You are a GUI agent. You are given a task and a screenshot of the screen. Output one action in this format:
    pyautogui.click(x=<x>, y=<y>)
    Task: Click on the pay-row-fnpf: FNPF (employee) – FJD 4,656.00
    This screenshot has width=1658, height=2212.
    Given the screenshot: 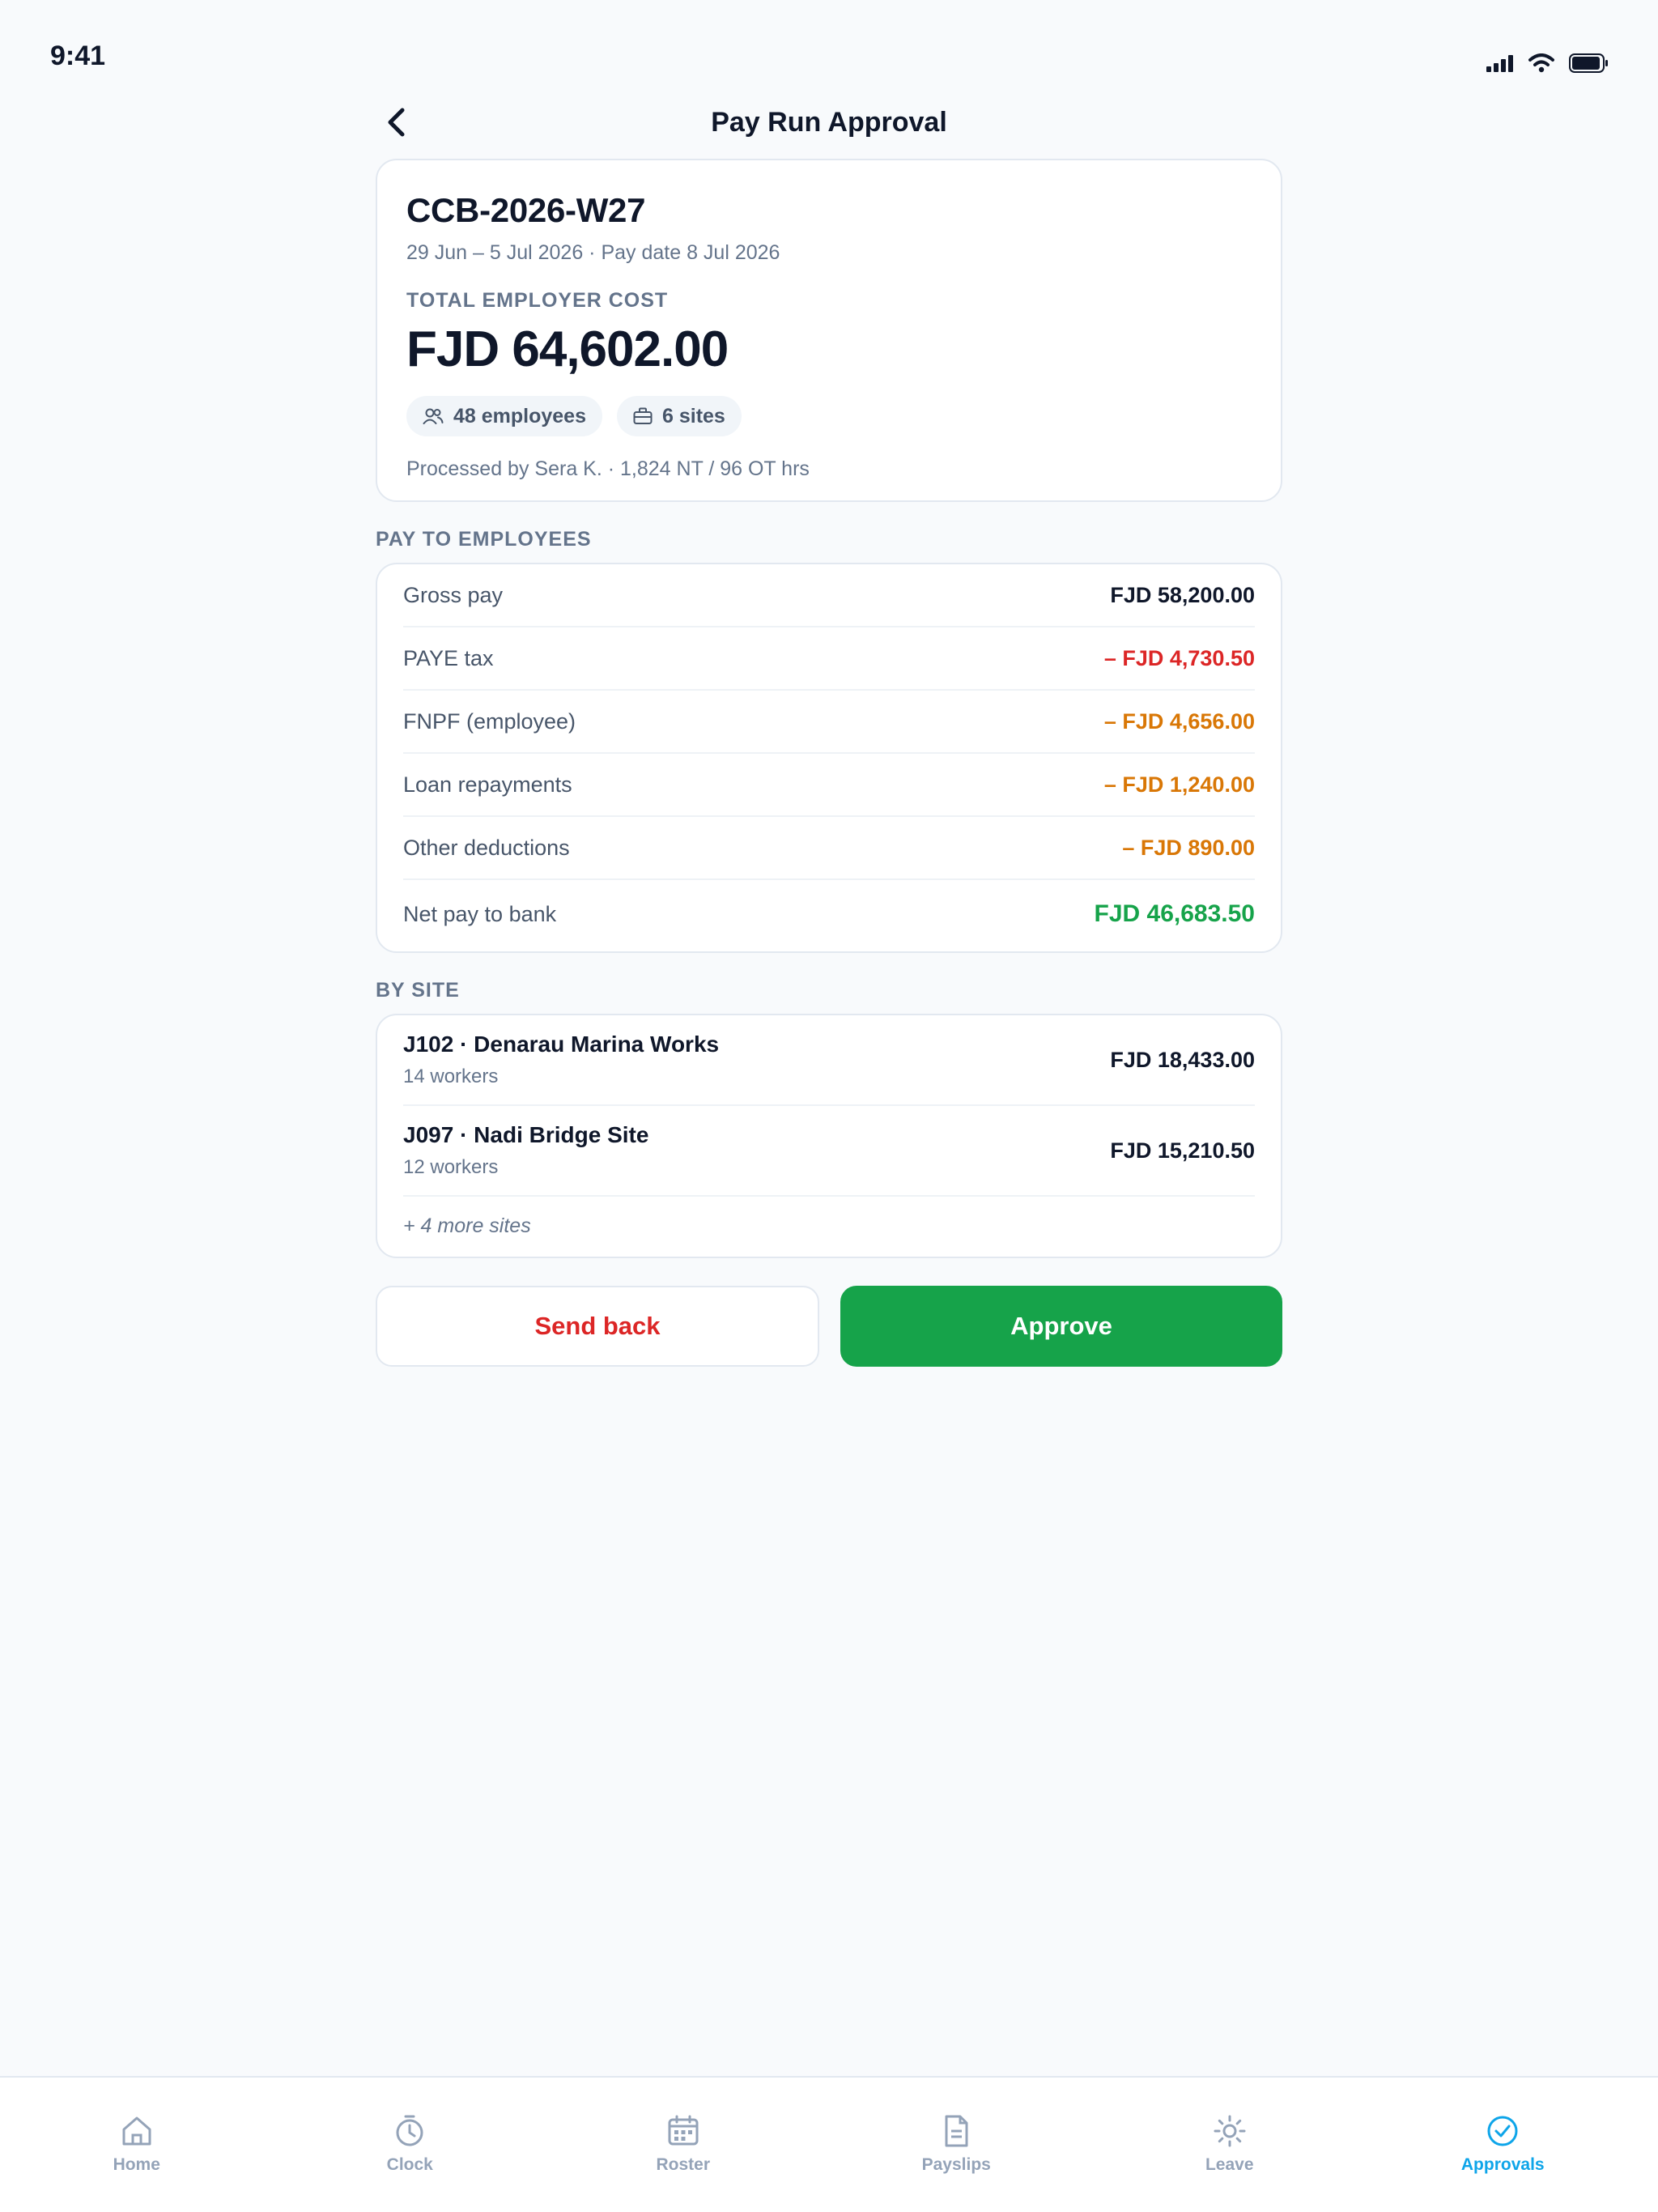 What is the action you would take?
    pyautogui.click(x=829, y=723)
    